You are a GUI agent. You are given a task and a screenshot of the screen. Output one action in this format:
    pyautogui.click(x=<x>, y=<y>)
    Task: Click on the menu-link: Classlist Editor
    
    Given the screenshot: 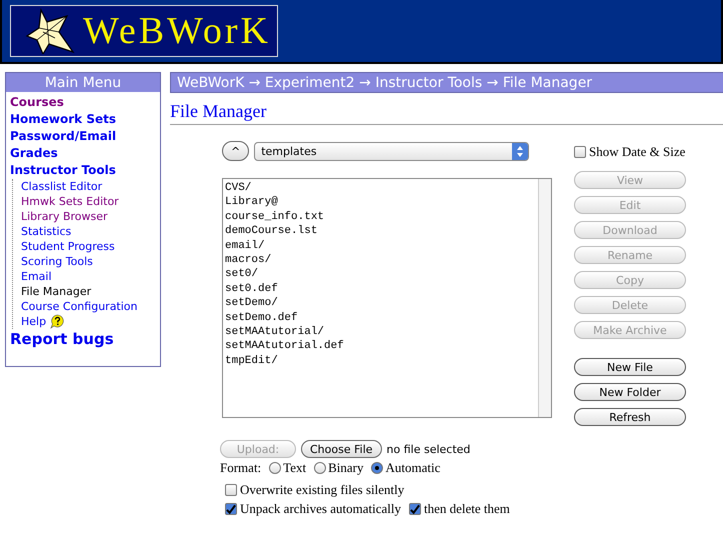 What is the action you would take?
    pyautogui.click(x=61, y=186)
    